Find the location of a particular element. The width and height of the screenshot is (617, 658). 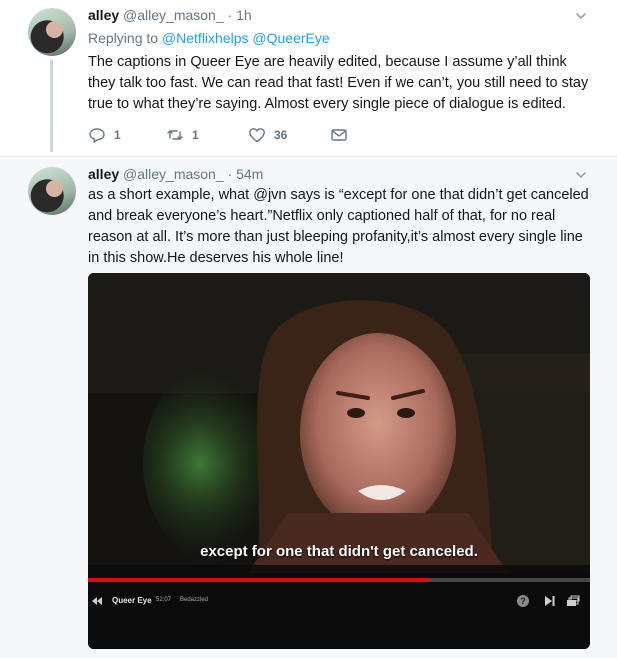

help-icon: ? is located at coordinates (523, 601).